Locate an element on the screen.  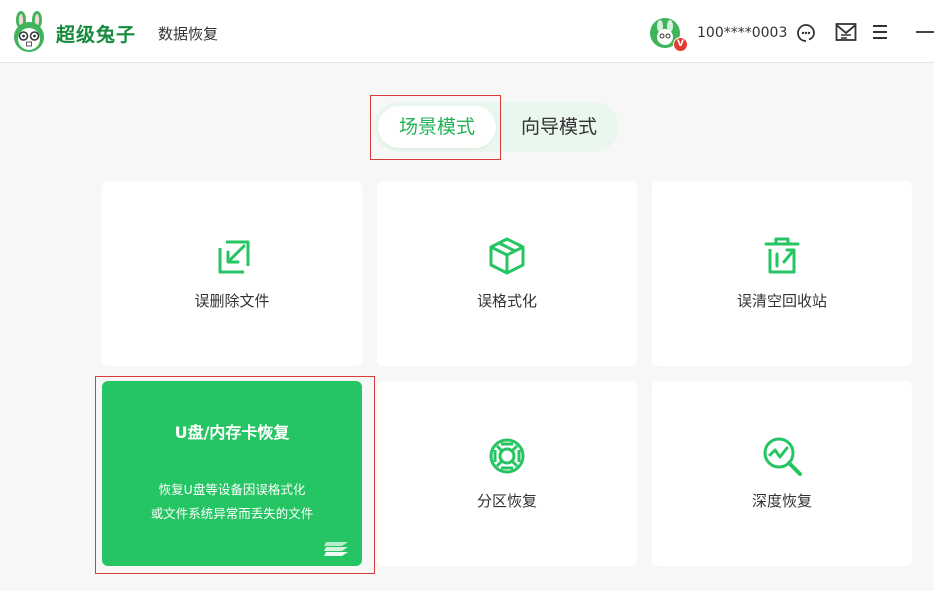
menu-icon is located at coordinates (880, 32).